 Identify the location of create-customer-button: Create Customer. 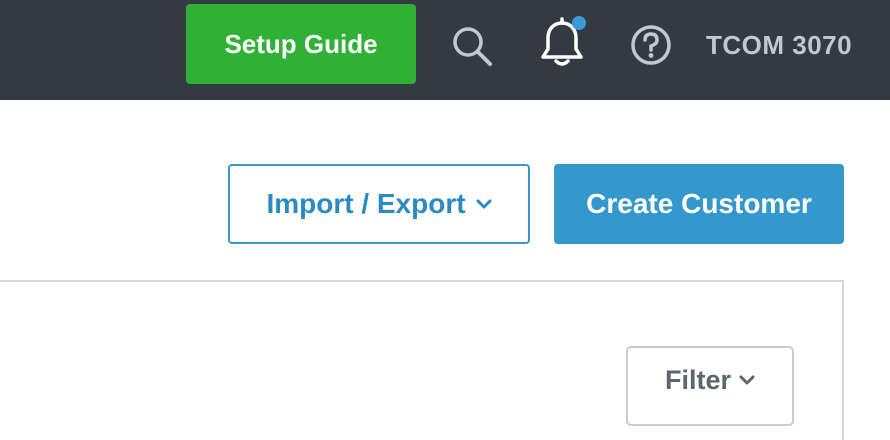
(699, 204).